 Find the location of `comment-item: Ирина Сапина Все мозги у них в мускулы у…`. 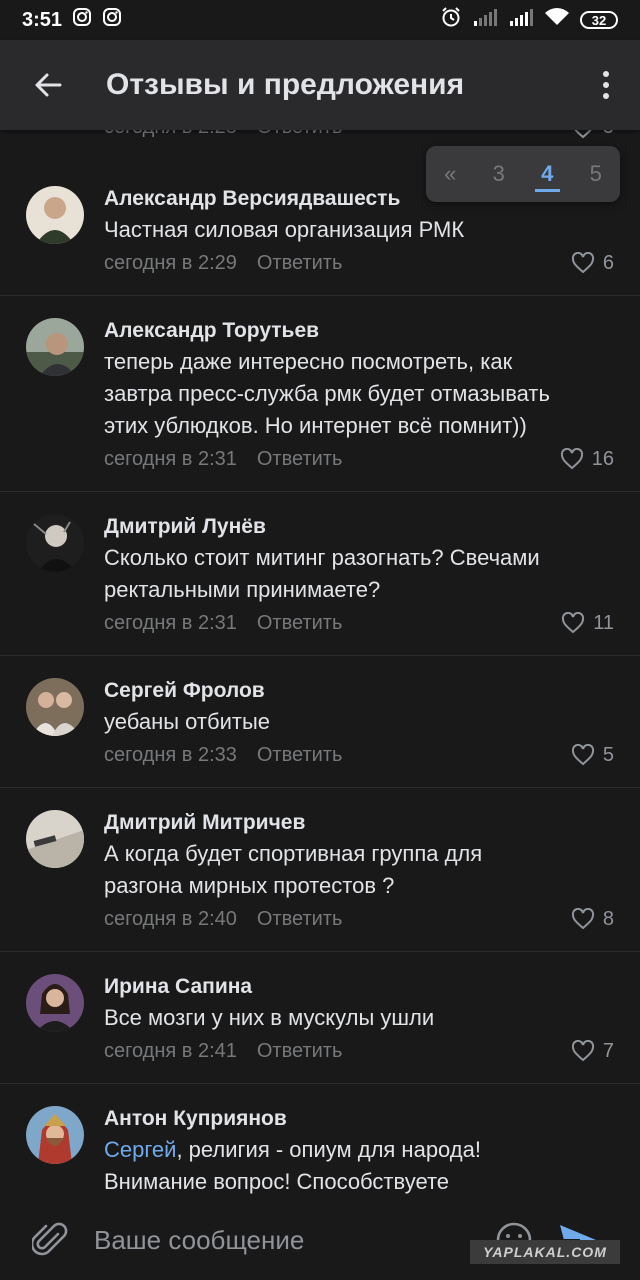

comment-item: Ирина Сапина Все мозги у них в мускулы у… is located at coordinates (320, 1018).